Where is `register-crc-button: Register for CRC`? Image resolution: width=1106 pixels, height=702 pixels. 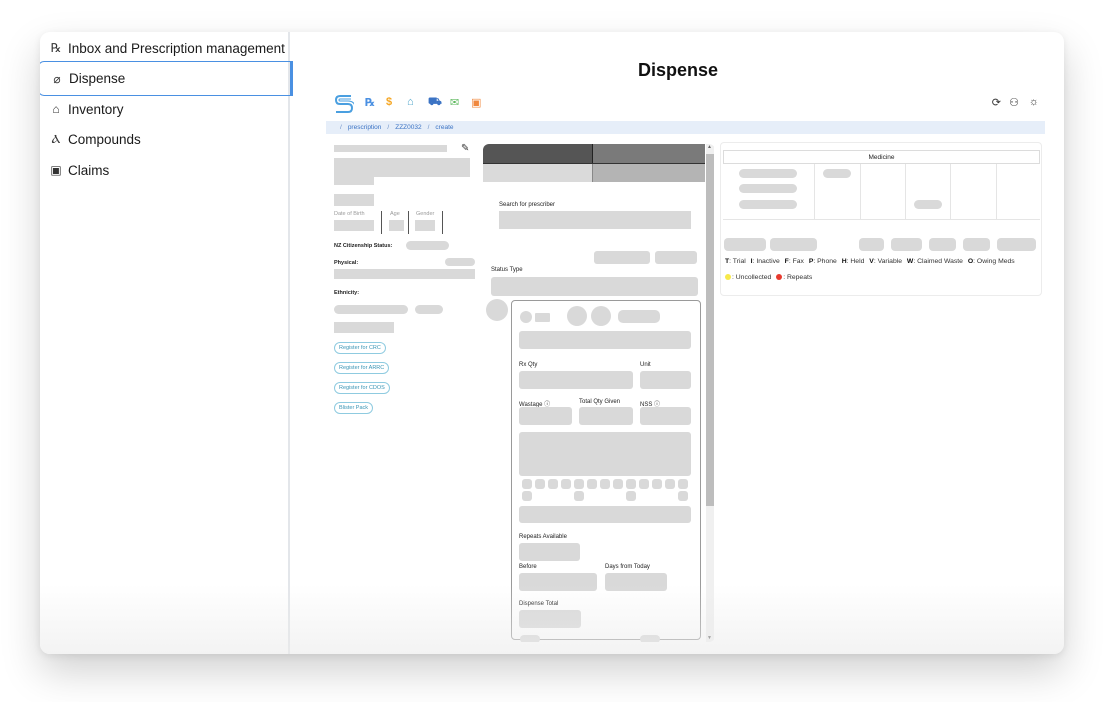 register-crc-button: Register for CRC is located at coordinates (360, 348).